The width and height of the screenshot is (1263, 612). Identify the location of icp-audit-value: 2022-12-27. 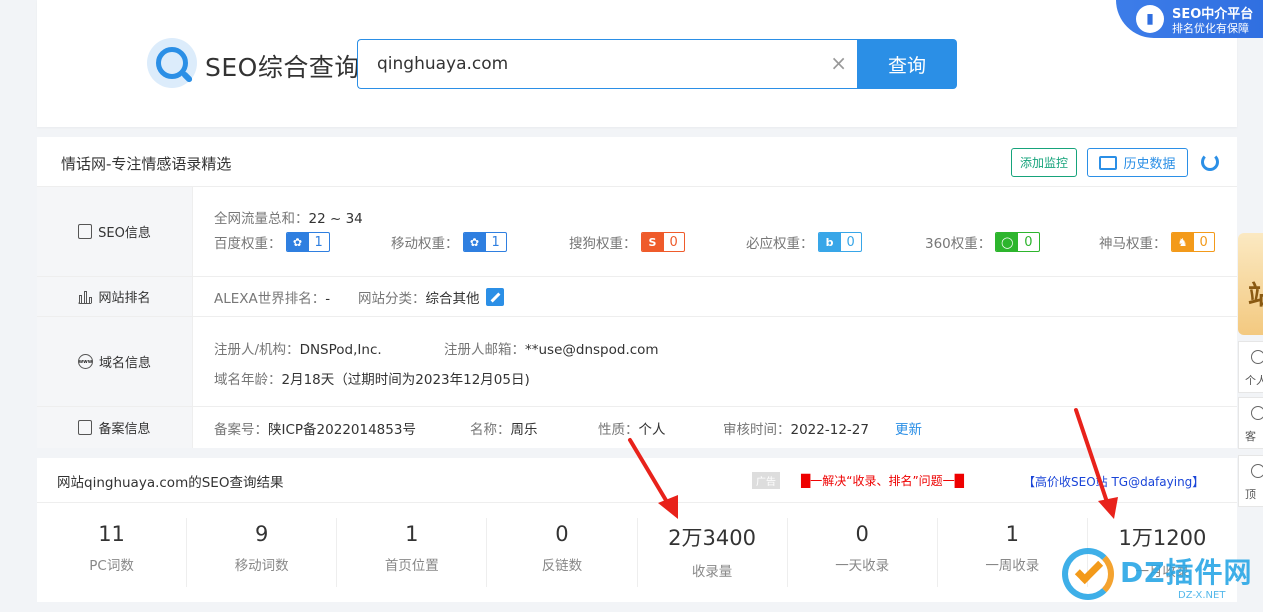
(829, 430).